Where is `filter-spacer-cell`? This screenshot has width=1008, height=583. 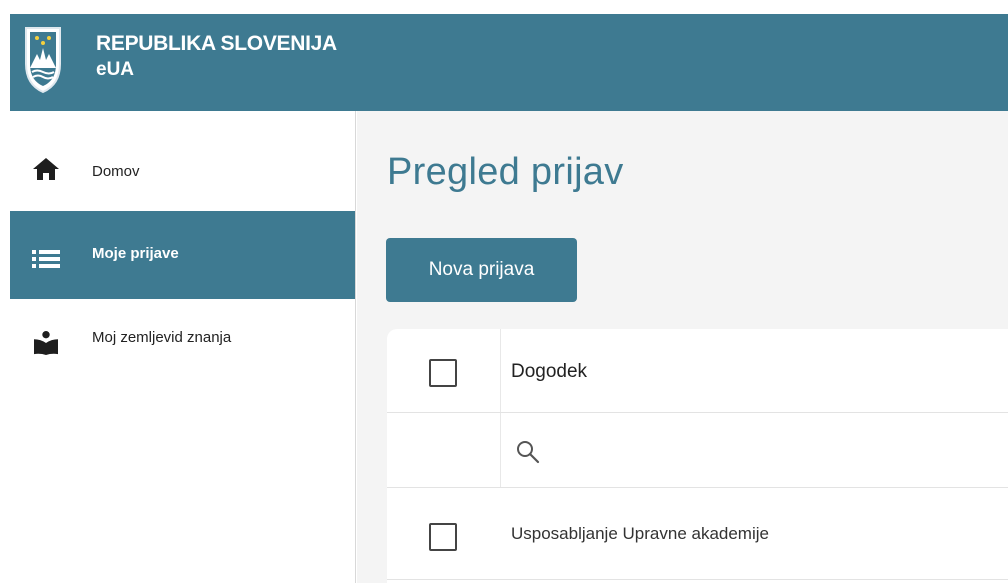 filter-spacer-cell is located at coordinates (444, 450).